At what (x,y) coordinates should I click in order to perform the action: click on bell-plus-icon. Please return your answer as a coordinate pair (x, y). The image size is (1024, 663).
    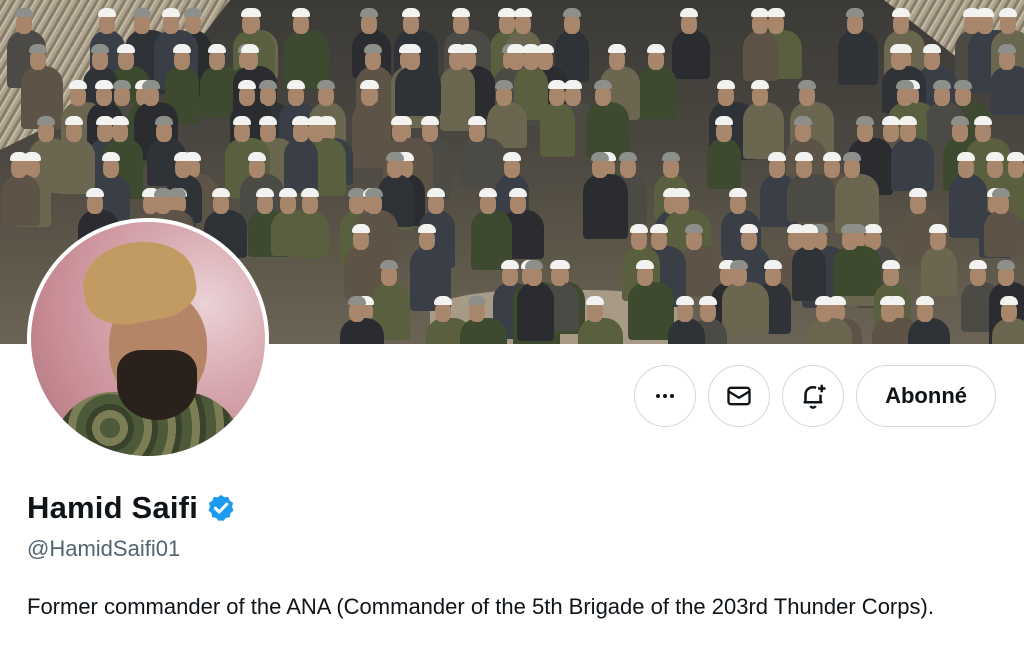
    Looking at the image, I should click on (814, 396).